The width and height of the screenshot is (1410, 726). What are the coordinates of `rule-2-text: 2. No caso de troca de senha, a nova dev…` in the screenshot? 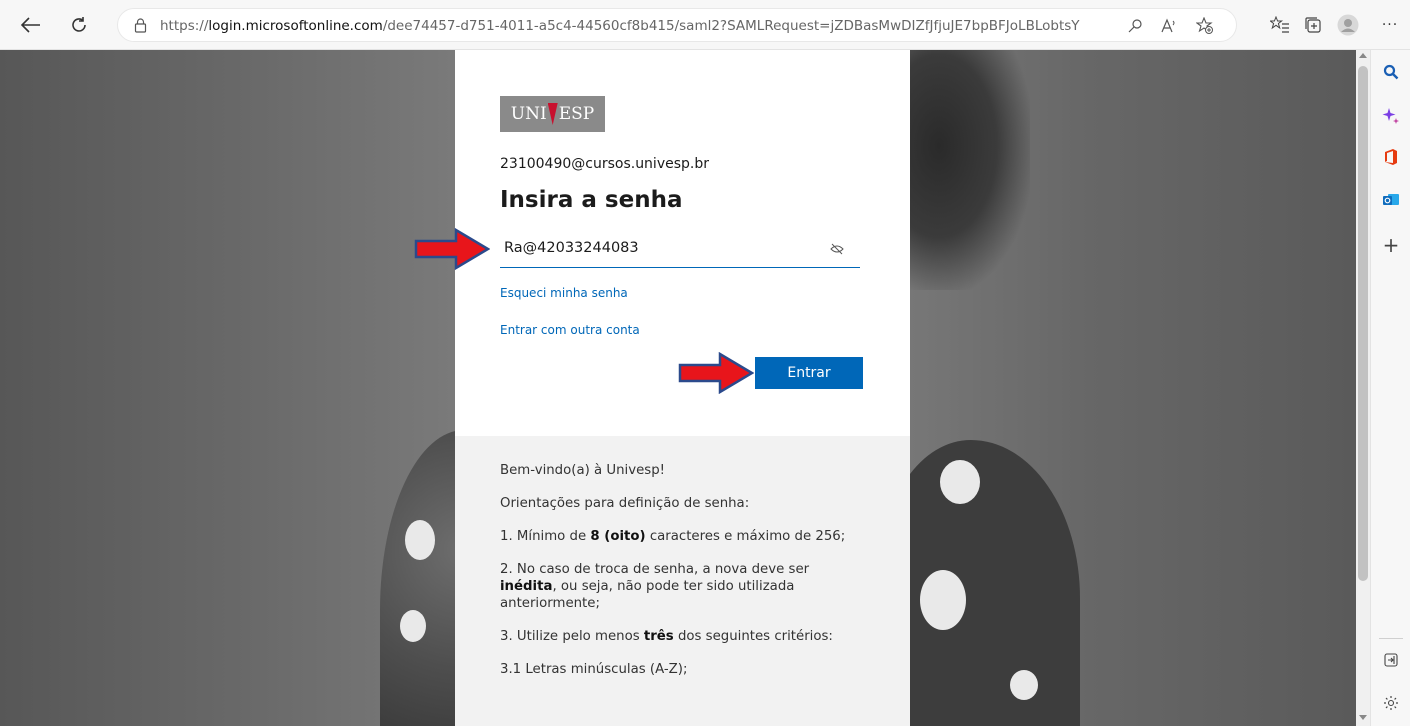 It's located at (655, 569).